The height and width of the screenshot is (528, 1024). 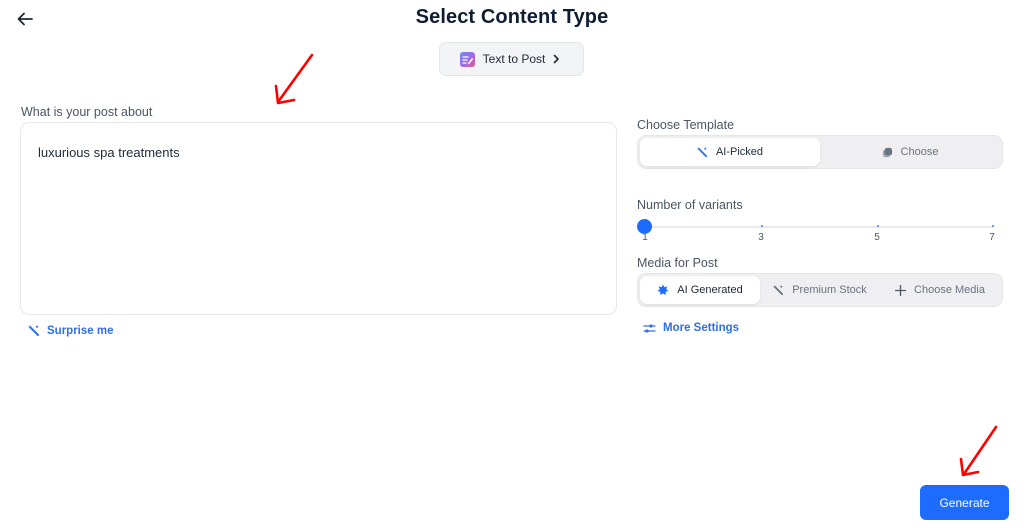 I want to click on media-label: Media for Post, so click(x=677, y=263).